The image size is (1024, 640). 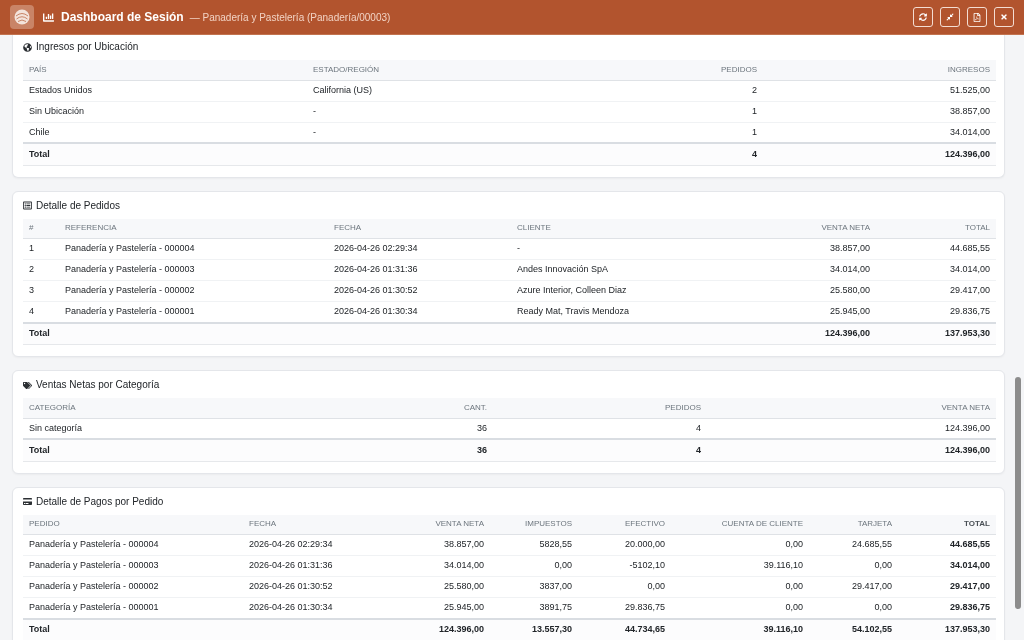 What do you see at coordinates (449, 70) in the screenshot?
I see `column-header: ESTADO/REGIÓN` at bounding box center [449, 70].